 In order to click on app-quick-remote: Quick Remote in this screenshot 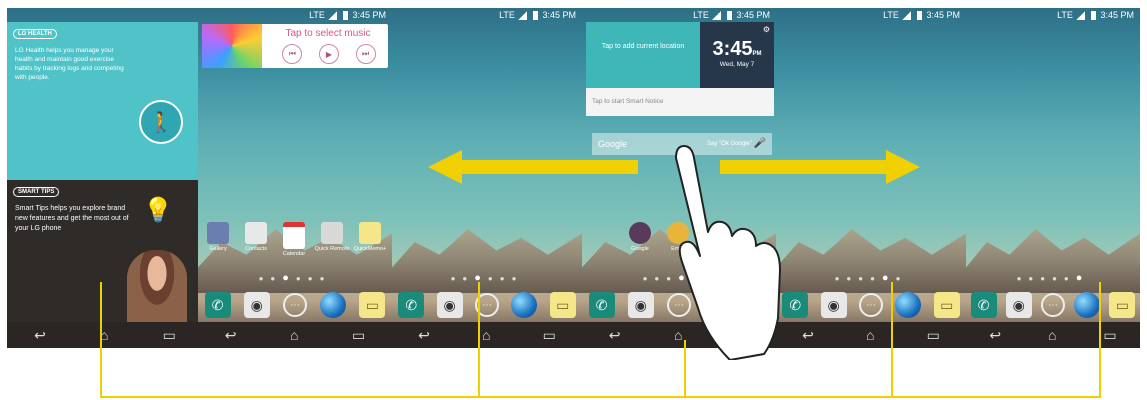, I will do `click(332, 237)`.